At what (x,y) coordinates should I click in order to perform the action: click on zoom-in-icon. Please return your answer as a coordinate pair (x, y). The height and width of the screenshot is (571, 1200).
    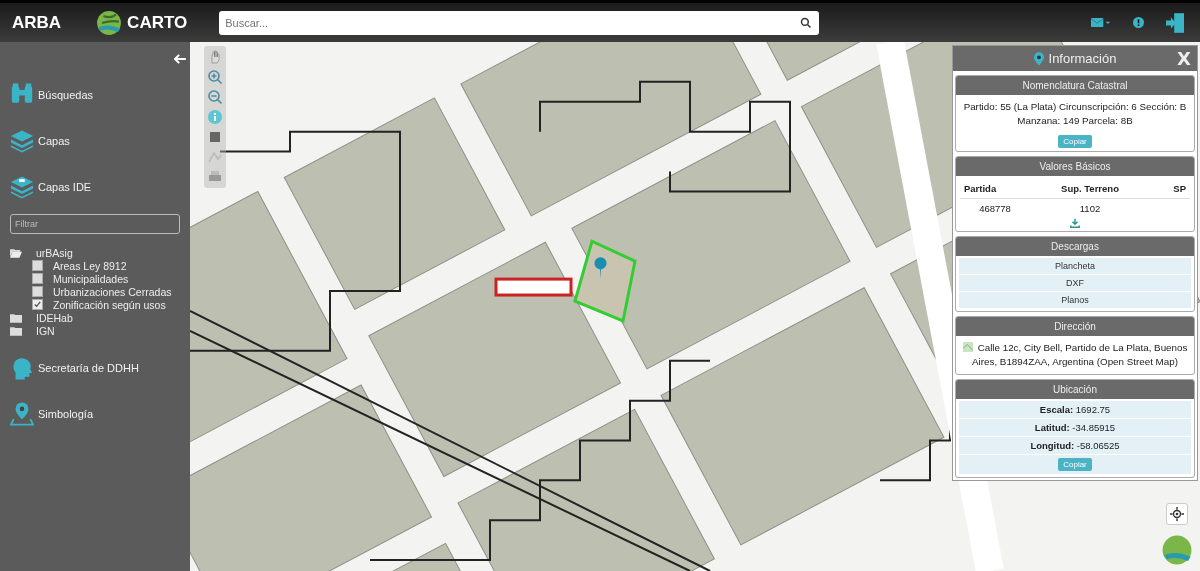
    Looking at the image, I should click on (215, 77).